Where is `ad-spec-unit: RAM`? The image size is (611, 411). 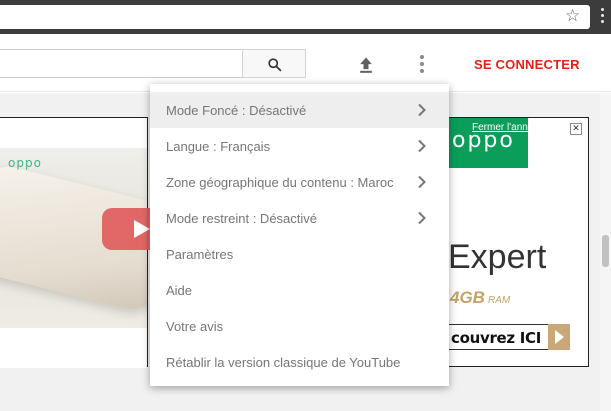
ad-spec-unit: RAM is located at coordinates (499, 300).